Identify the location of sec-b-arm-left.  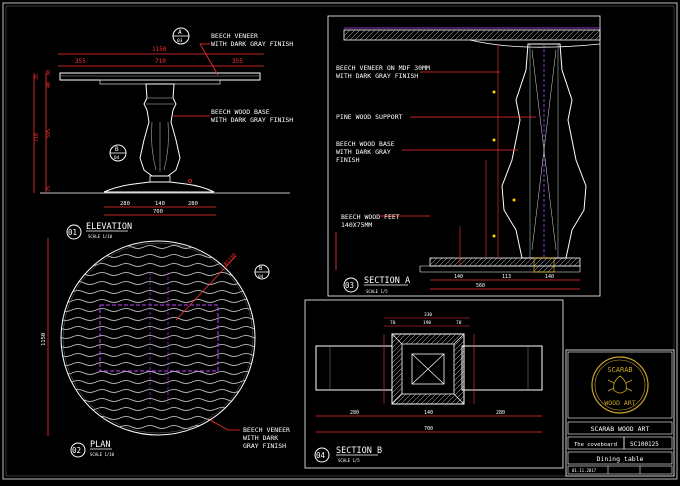
(354, 368).